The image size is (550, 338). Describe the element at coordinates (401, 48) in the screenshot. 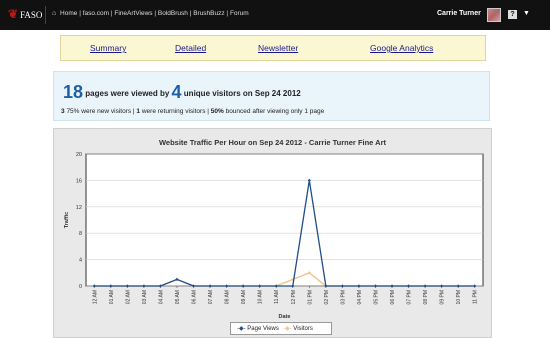

I see `tab-google-analytics: Google Analytics` at that location.